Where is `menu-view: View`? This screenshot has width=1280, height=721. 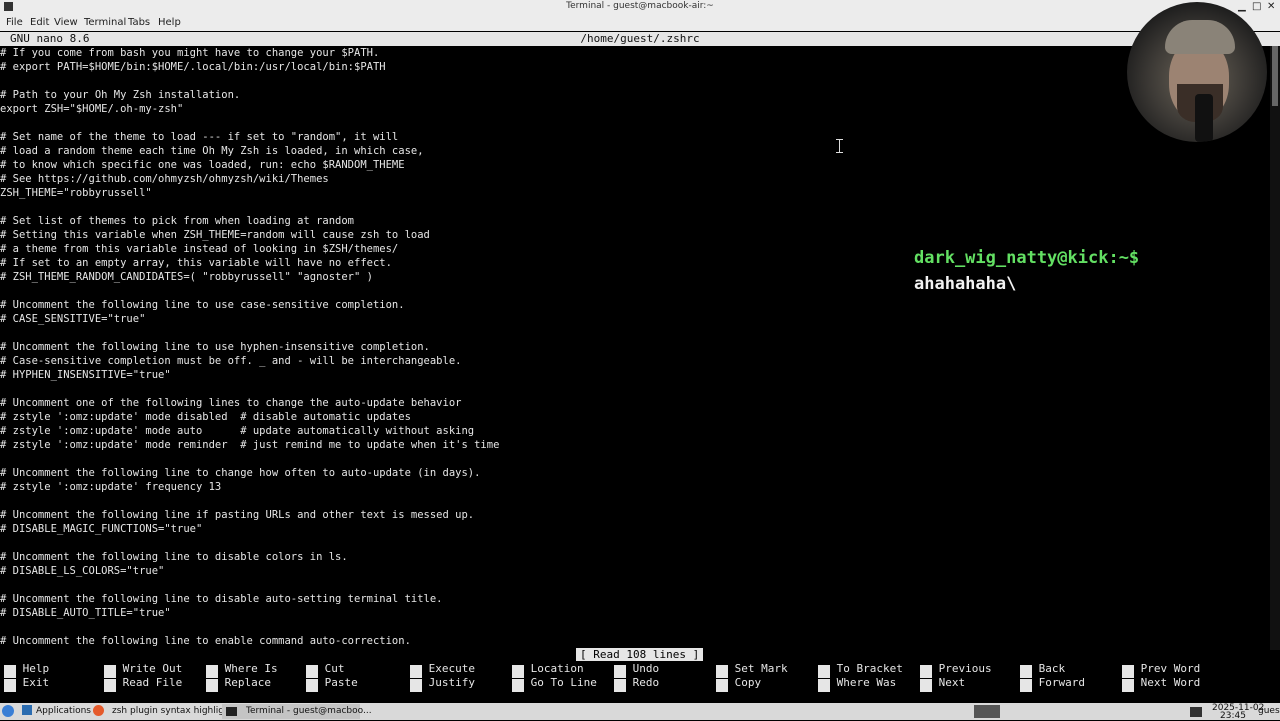 menu-view: View is located at coordinates (66, 22).